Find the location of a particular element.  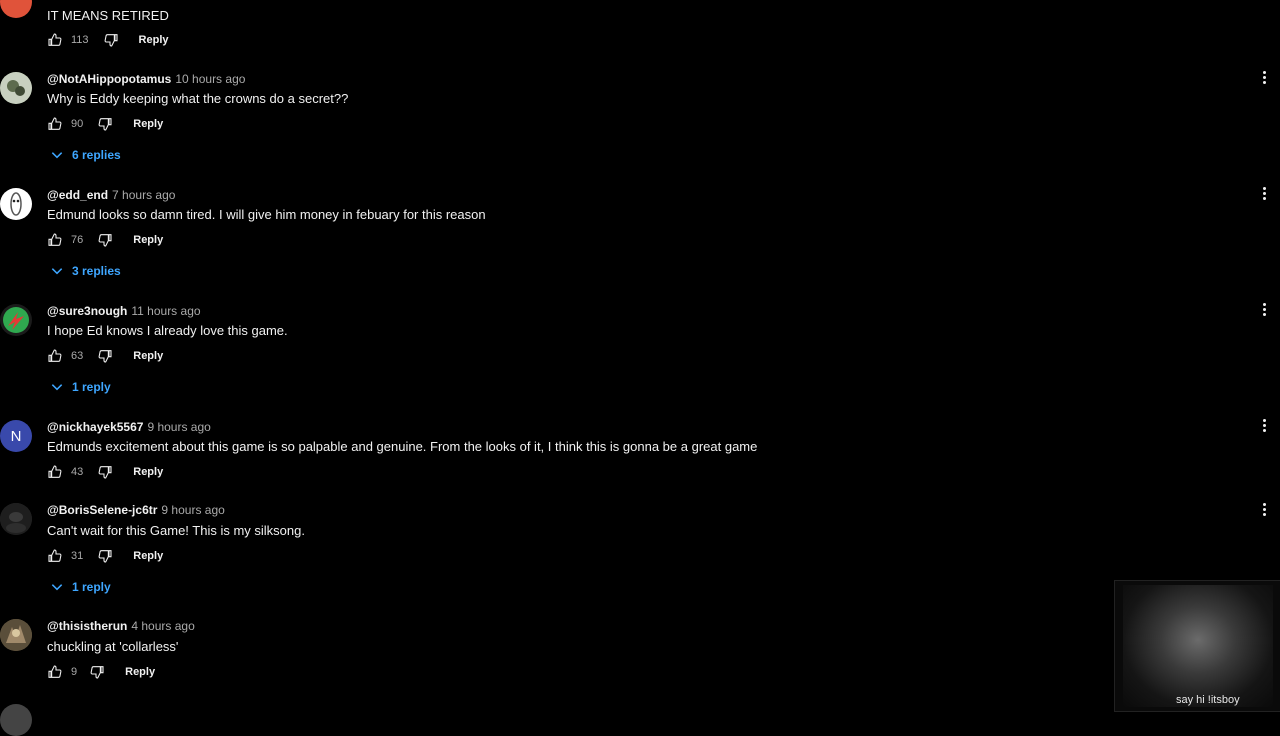

avatar: N is located at coordinates (16, 436).